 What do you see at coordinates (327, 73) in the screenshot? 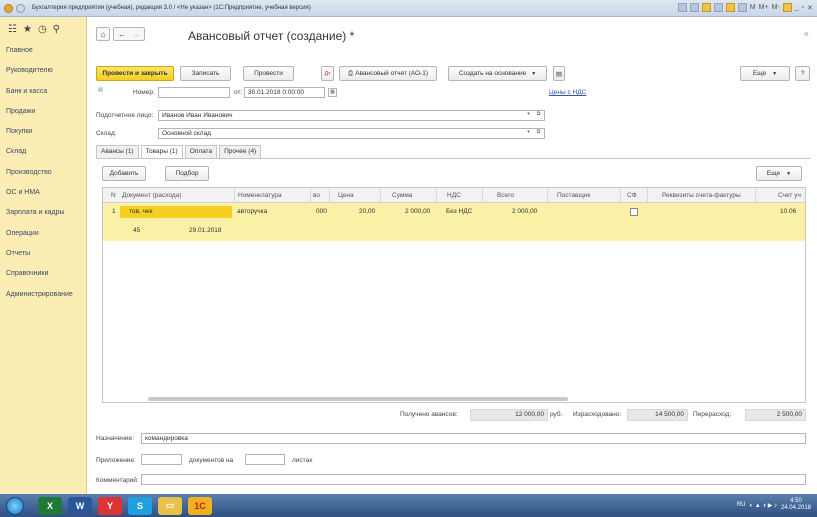
I see `dt-kt-icon: Дт` at bounding box center [327, 73].